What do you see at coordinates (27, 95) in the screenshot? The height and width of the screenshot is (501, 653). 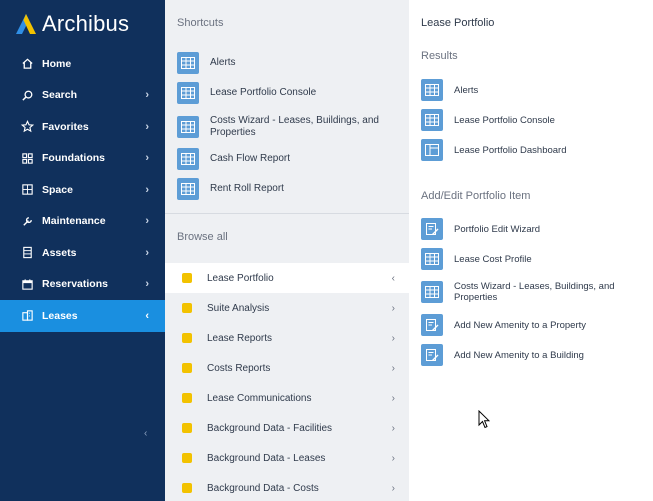 I see `search-icon` at bounding box center [27, 95].